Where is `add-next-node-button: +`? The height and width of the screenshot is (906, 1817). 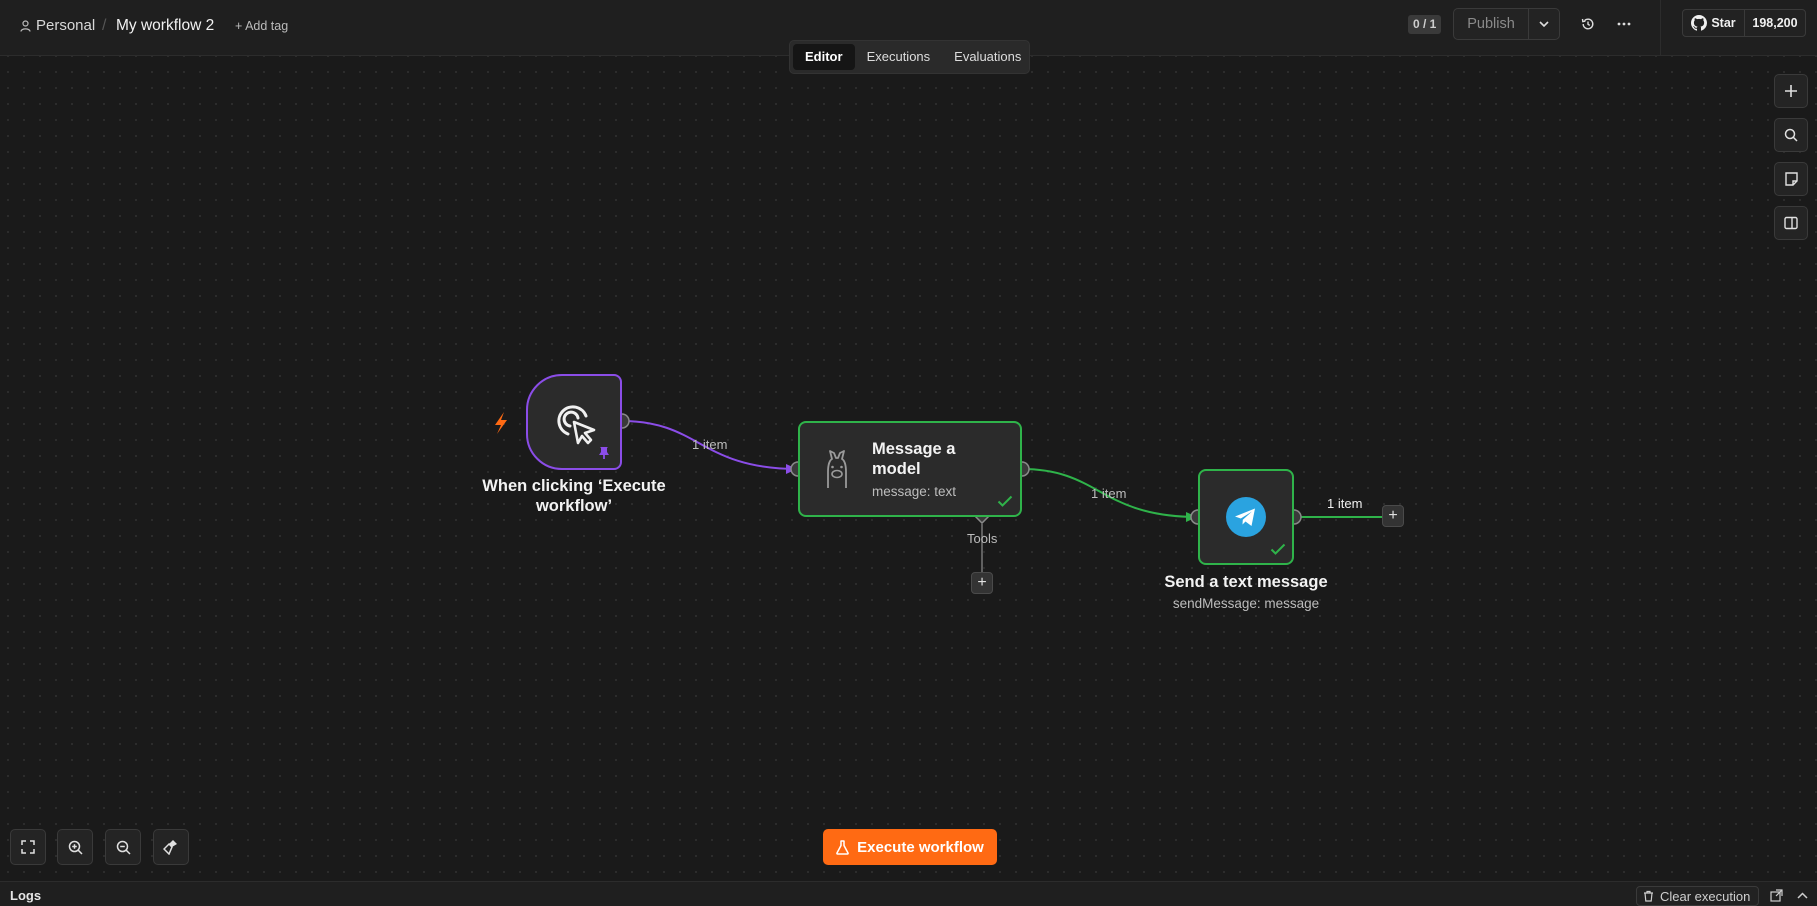 add-next-node-button: + is located at coordinates (1393, 516).